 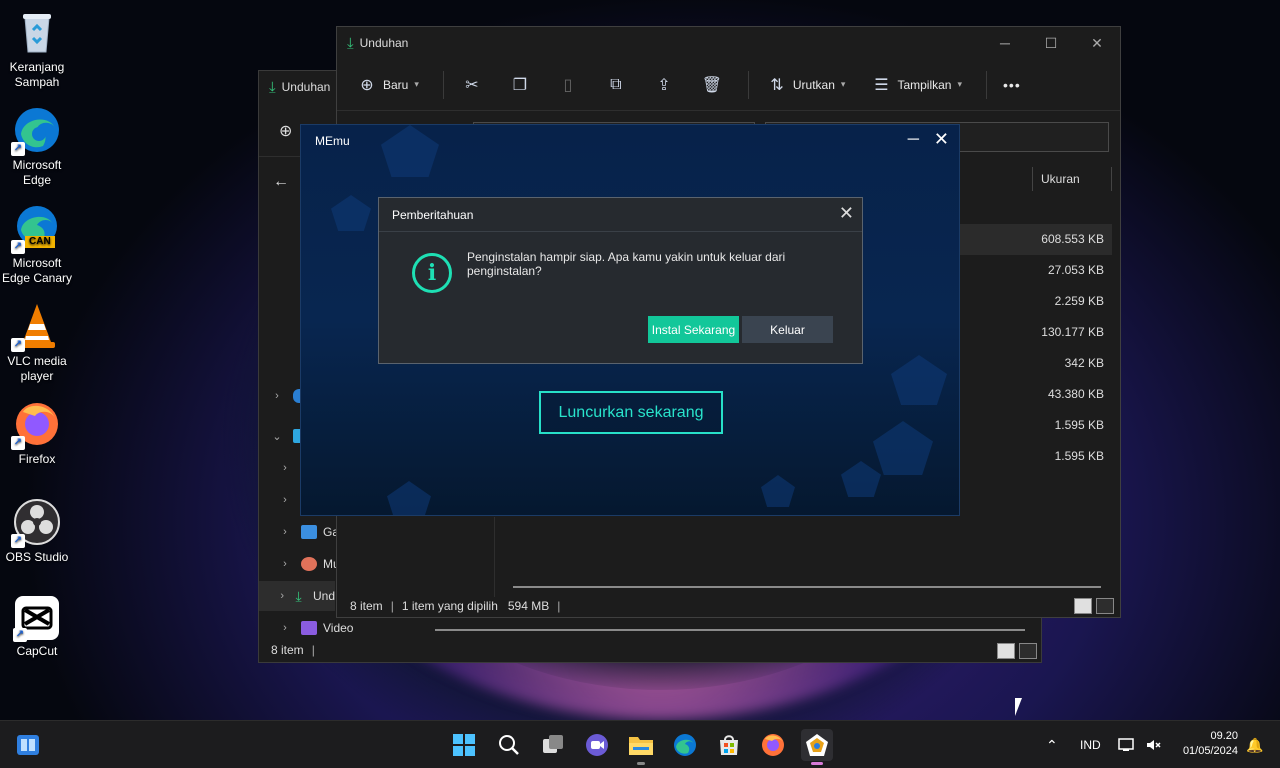 What do you see at coordinates (1072, 179) in the screenshot?
I see `column-header-size: Ukuran` at bounding box center [1072, 179].